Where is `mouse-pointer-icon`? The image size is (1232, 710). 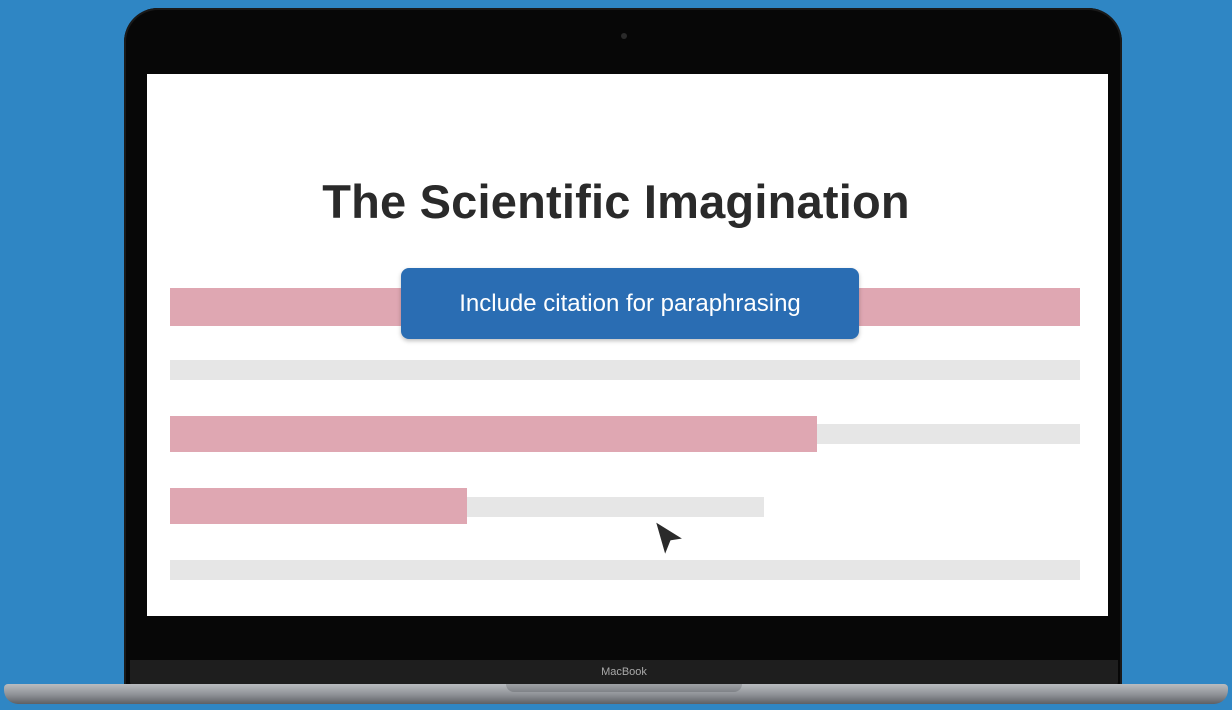 mouse-pointer-icon is located at coordinates (669, 538).